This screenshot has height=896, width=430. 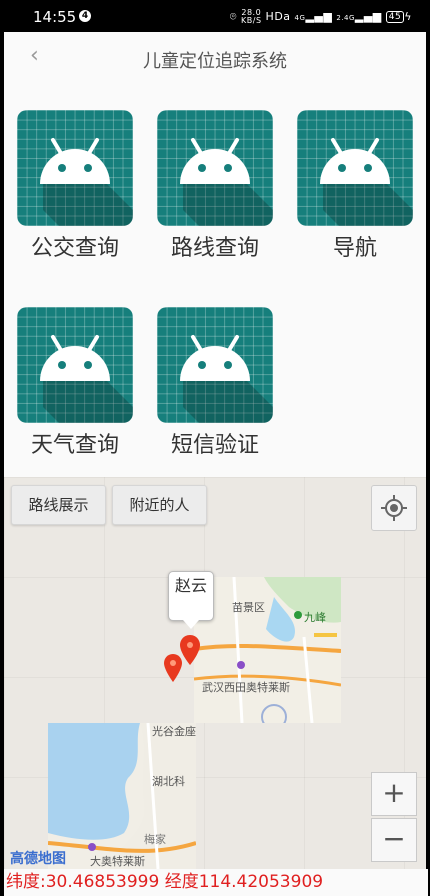 What do you see at coordinates (215, 16) in the screenshot?
I see `status-bar: 14:55 4 ⌾ 28.0 KB/S HDa 4G▂▄▆ 2.4G▂▄▆ 45 ϟ` at bounding box center [215, 16].